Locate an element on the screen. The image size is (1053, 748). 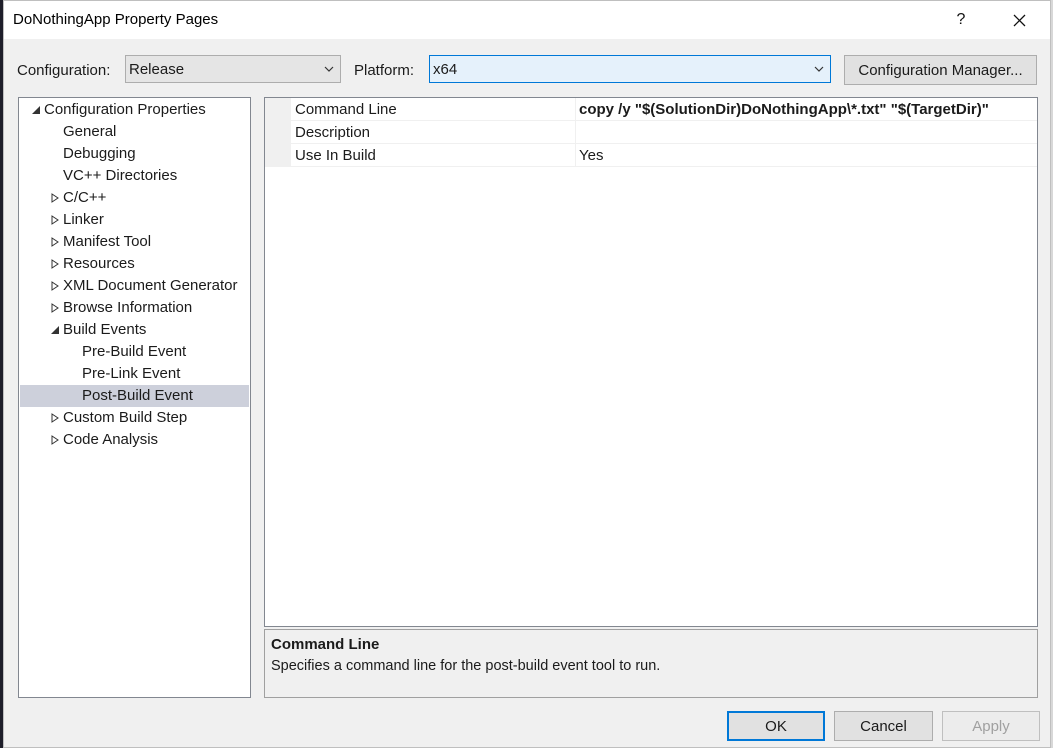
tree-item-label: XML Document Generator is located at coordinates (150, 285).